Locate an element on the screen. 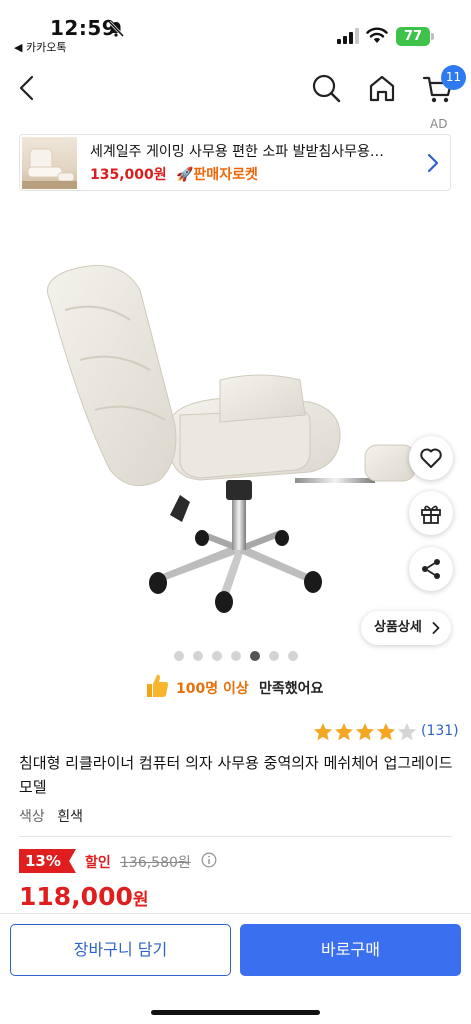 The image size is (471, 1024). sale-price-unit: 원 is located at coordinates (140, 900).